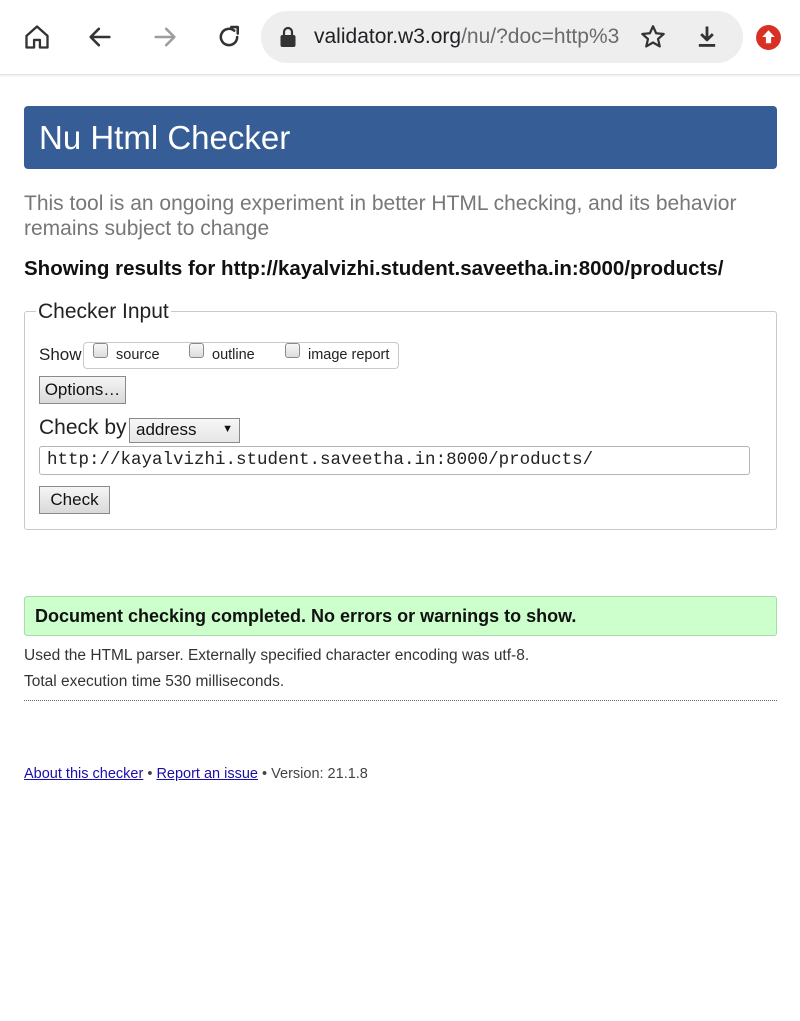 The width and height of the screenshot is (800, 1021). What do you see at coordinates (83, 427) in the screenshot?
I see `check-by-label: Check by` at bounding box center [83, 427].